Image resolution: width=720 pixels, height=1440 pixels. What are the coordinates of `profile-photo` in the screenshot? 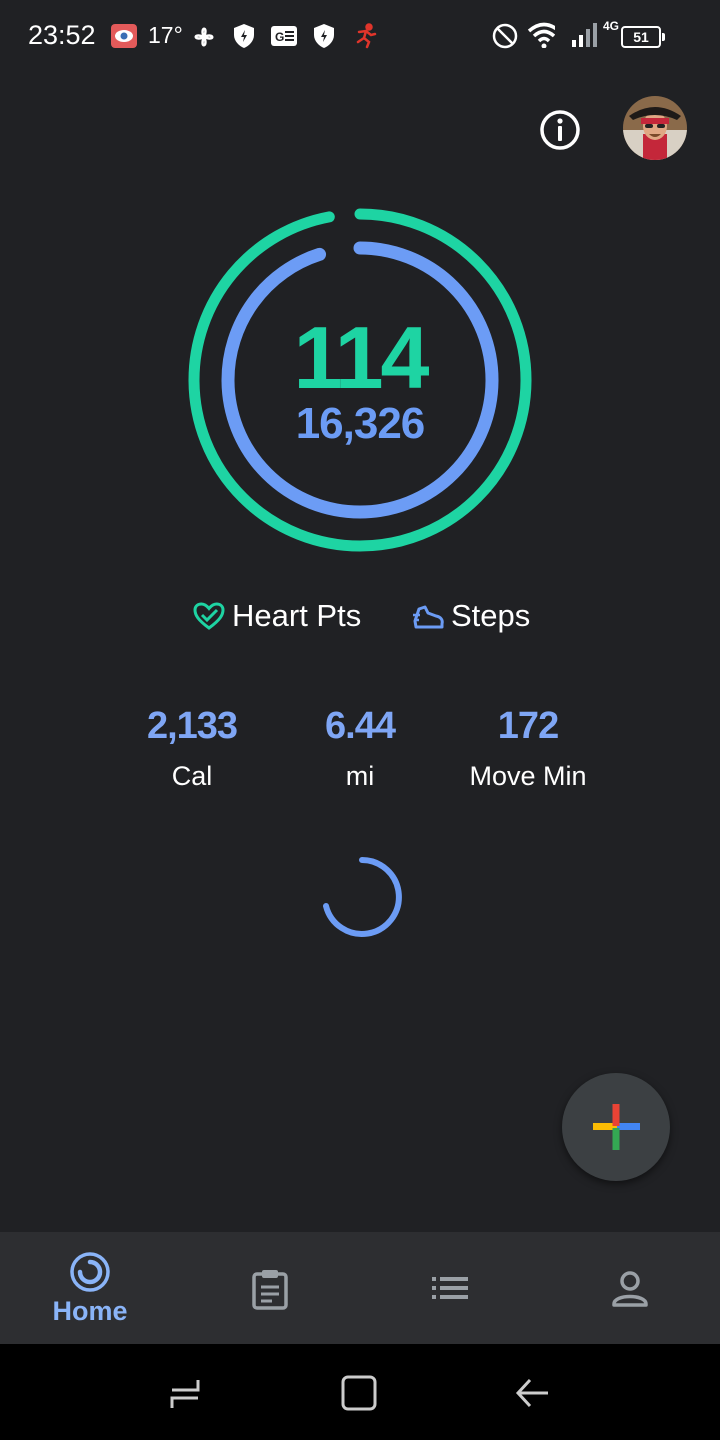 It's located at (655, 128).